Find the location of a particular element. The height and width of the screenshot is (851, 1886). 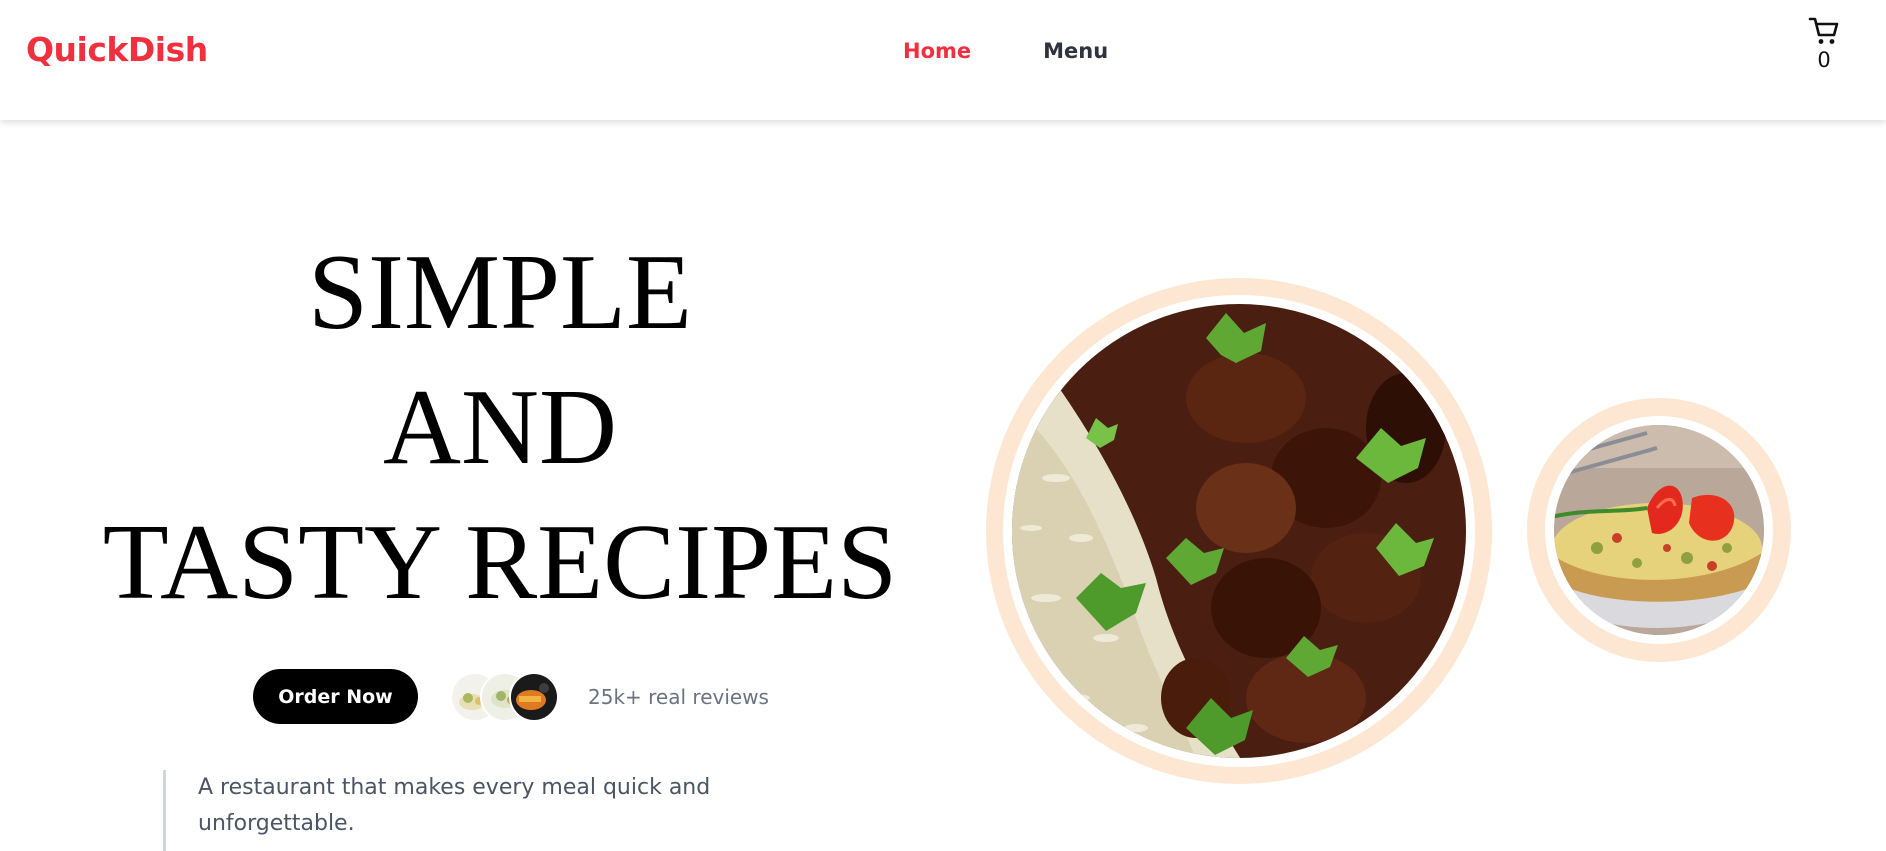

side-dish-image is located at coordinates (1659, 530).